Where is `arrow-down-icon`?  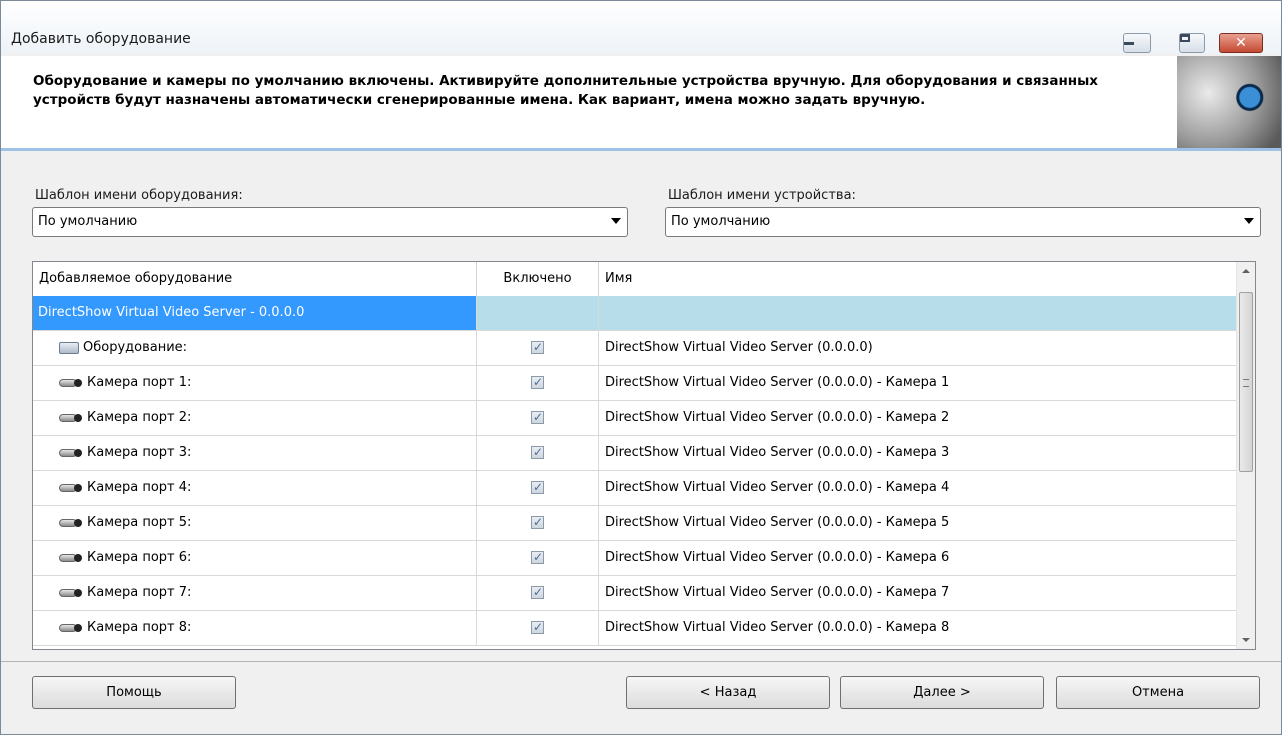 arrow-down-icon is located at coordinates (1246, 640).